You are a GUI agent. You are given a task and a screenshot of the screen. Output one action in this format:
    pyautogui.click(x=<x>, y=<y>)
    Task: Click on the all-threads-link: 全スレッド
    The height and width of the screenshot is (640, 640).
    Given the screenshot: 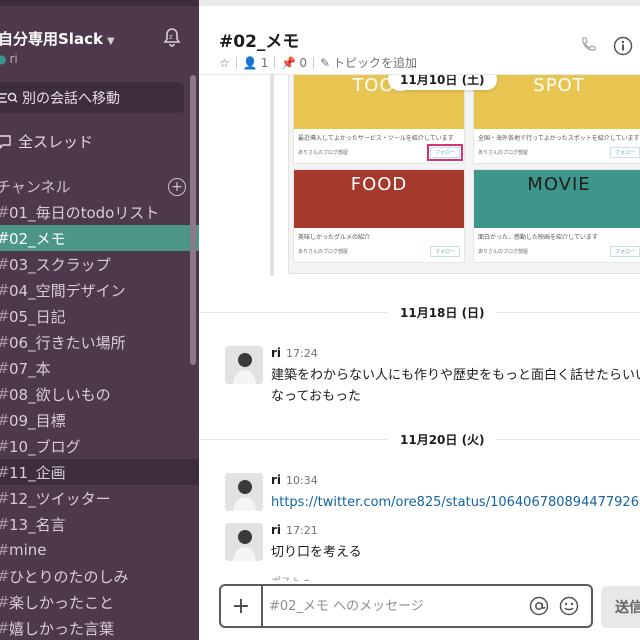 What is the action you would take?
    pyautogui.click(x=46, y=141)
    